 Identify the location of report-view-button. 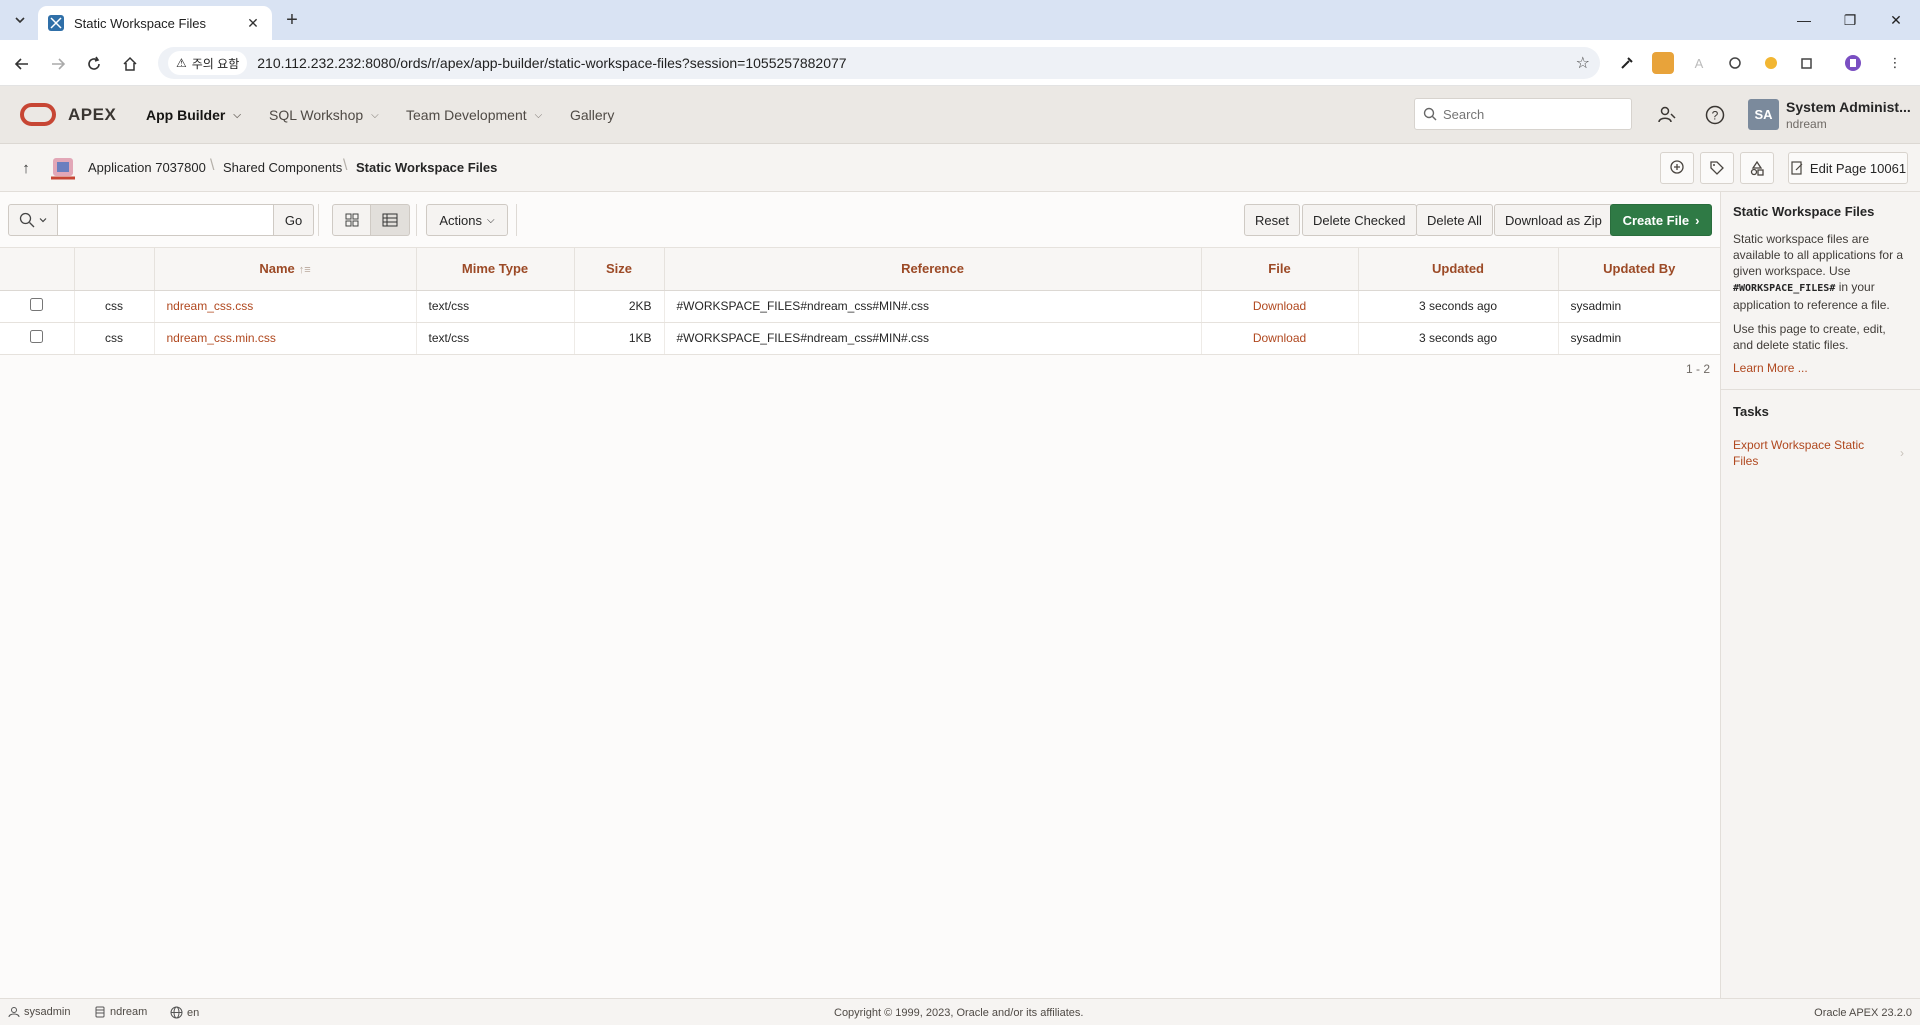
(390, 220).